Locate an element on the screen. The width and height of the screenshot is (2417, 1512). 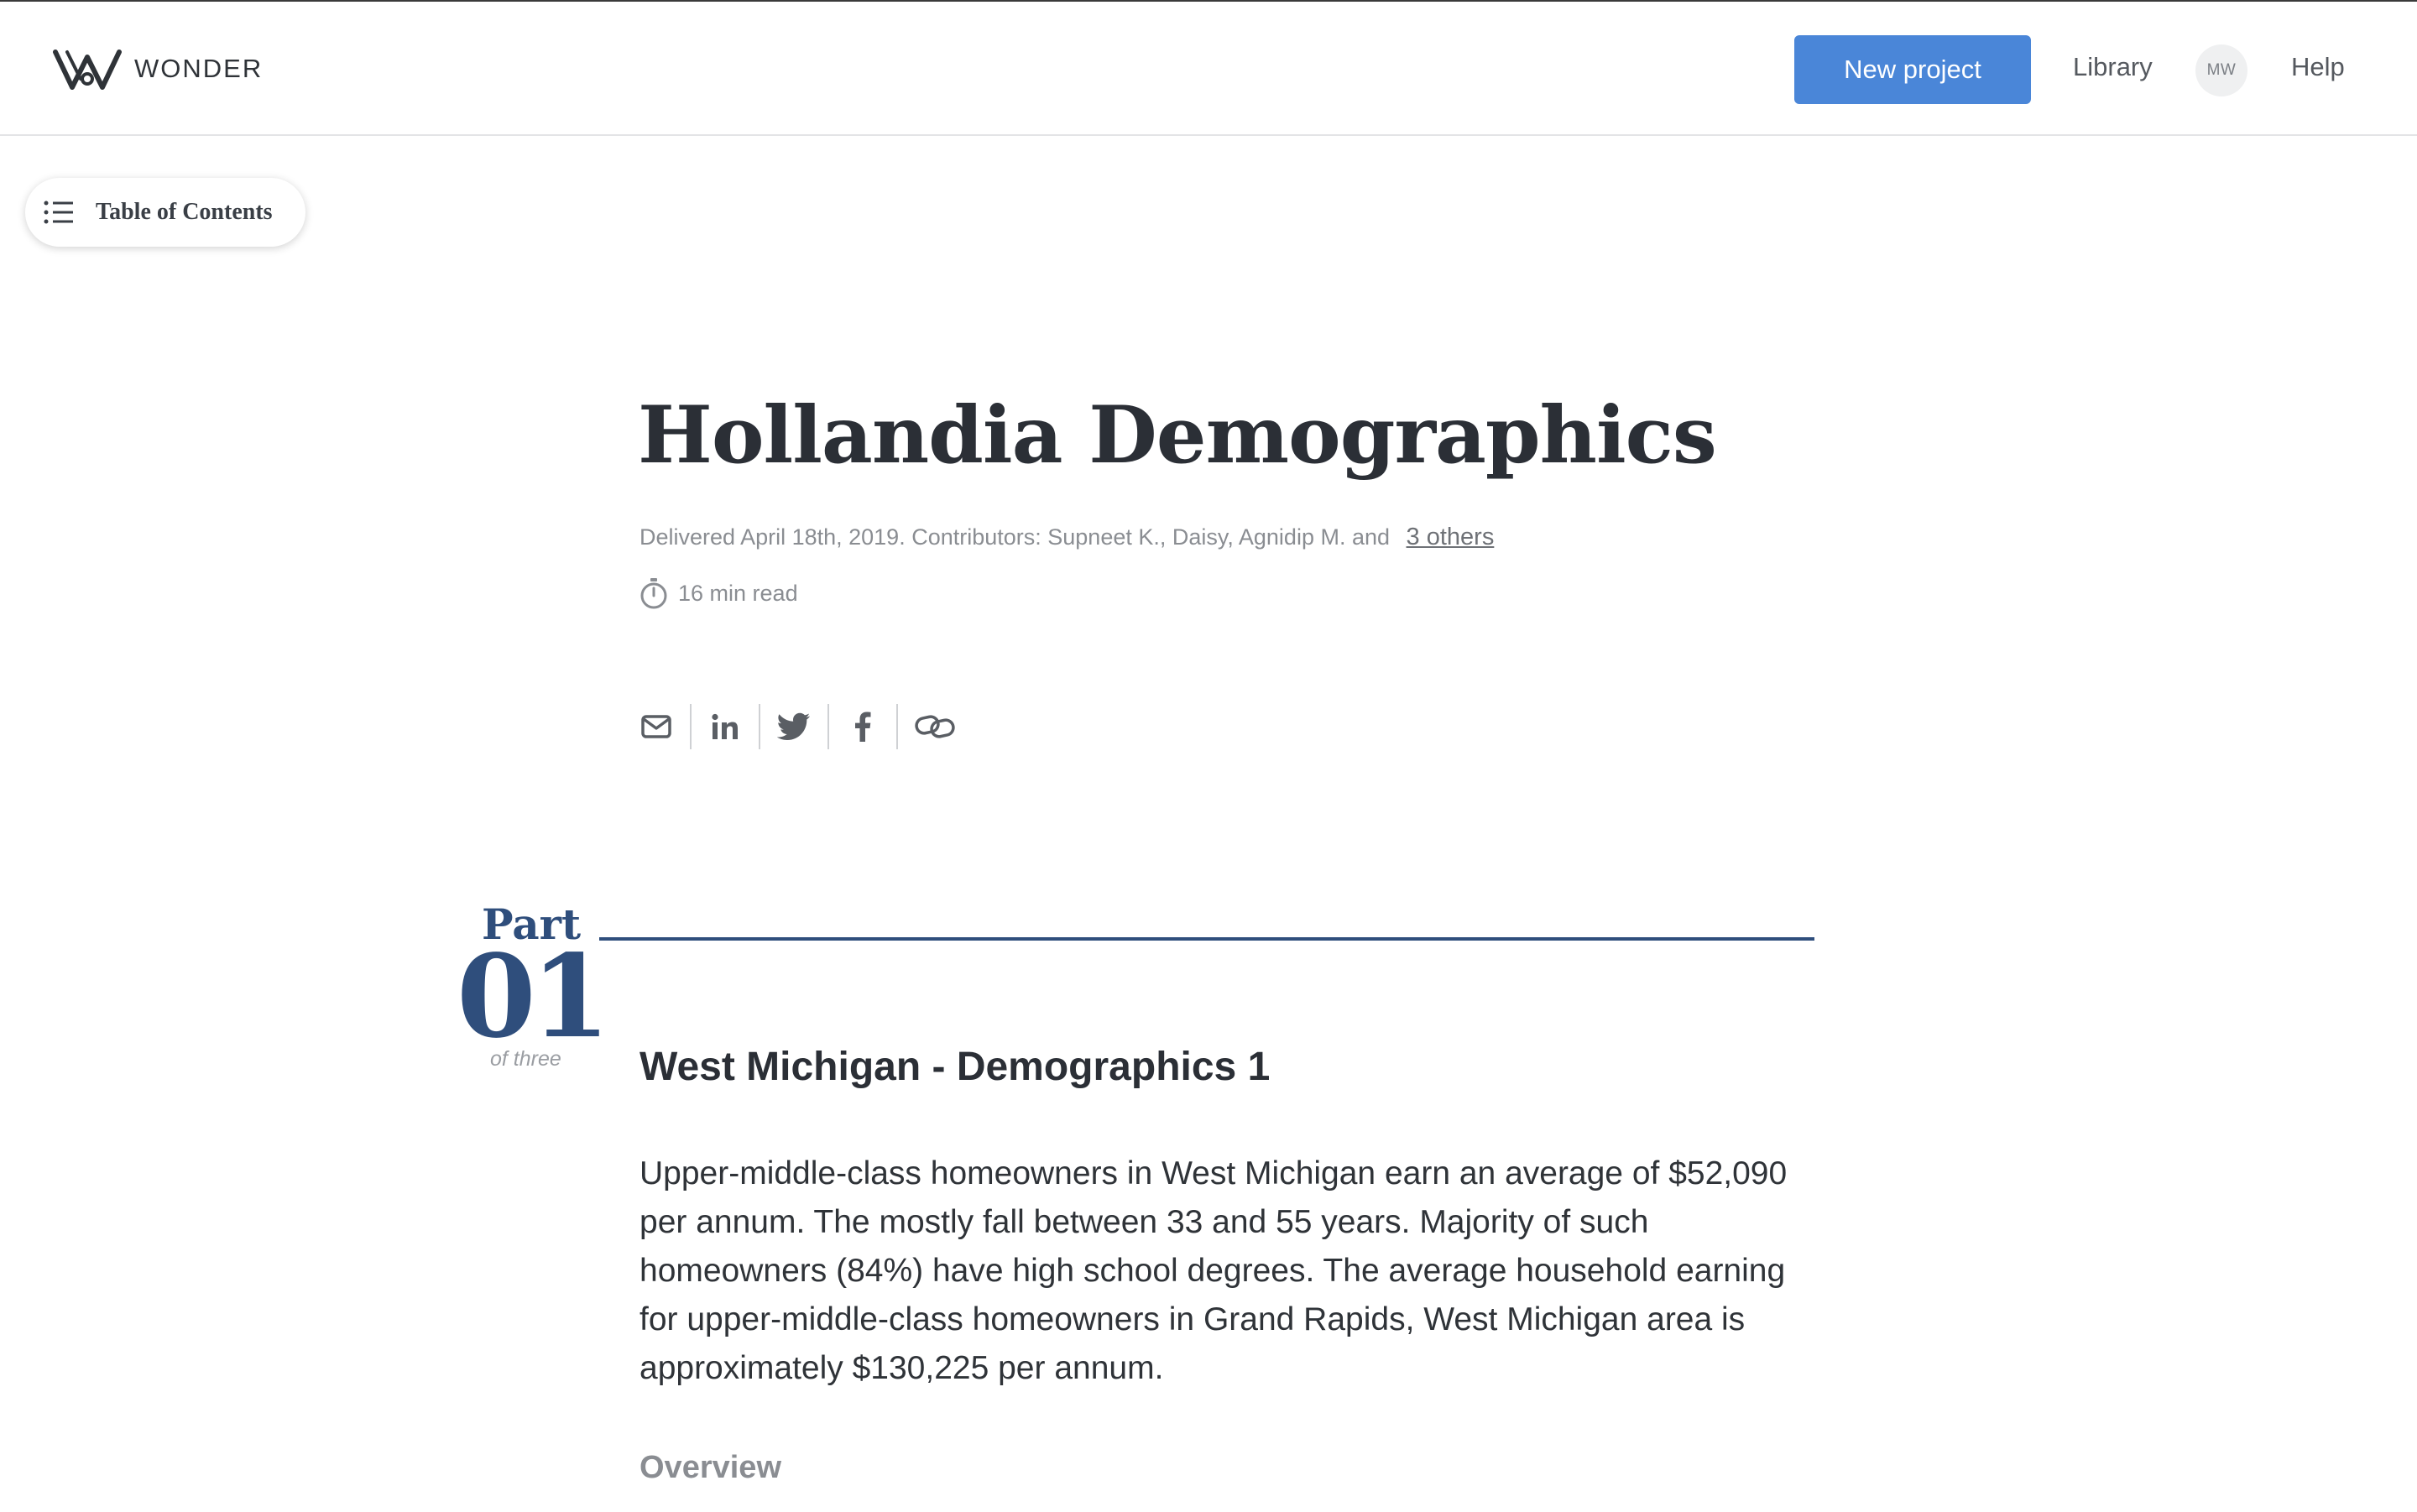
logo-text: WONDER is located at coordinates (199, 69).